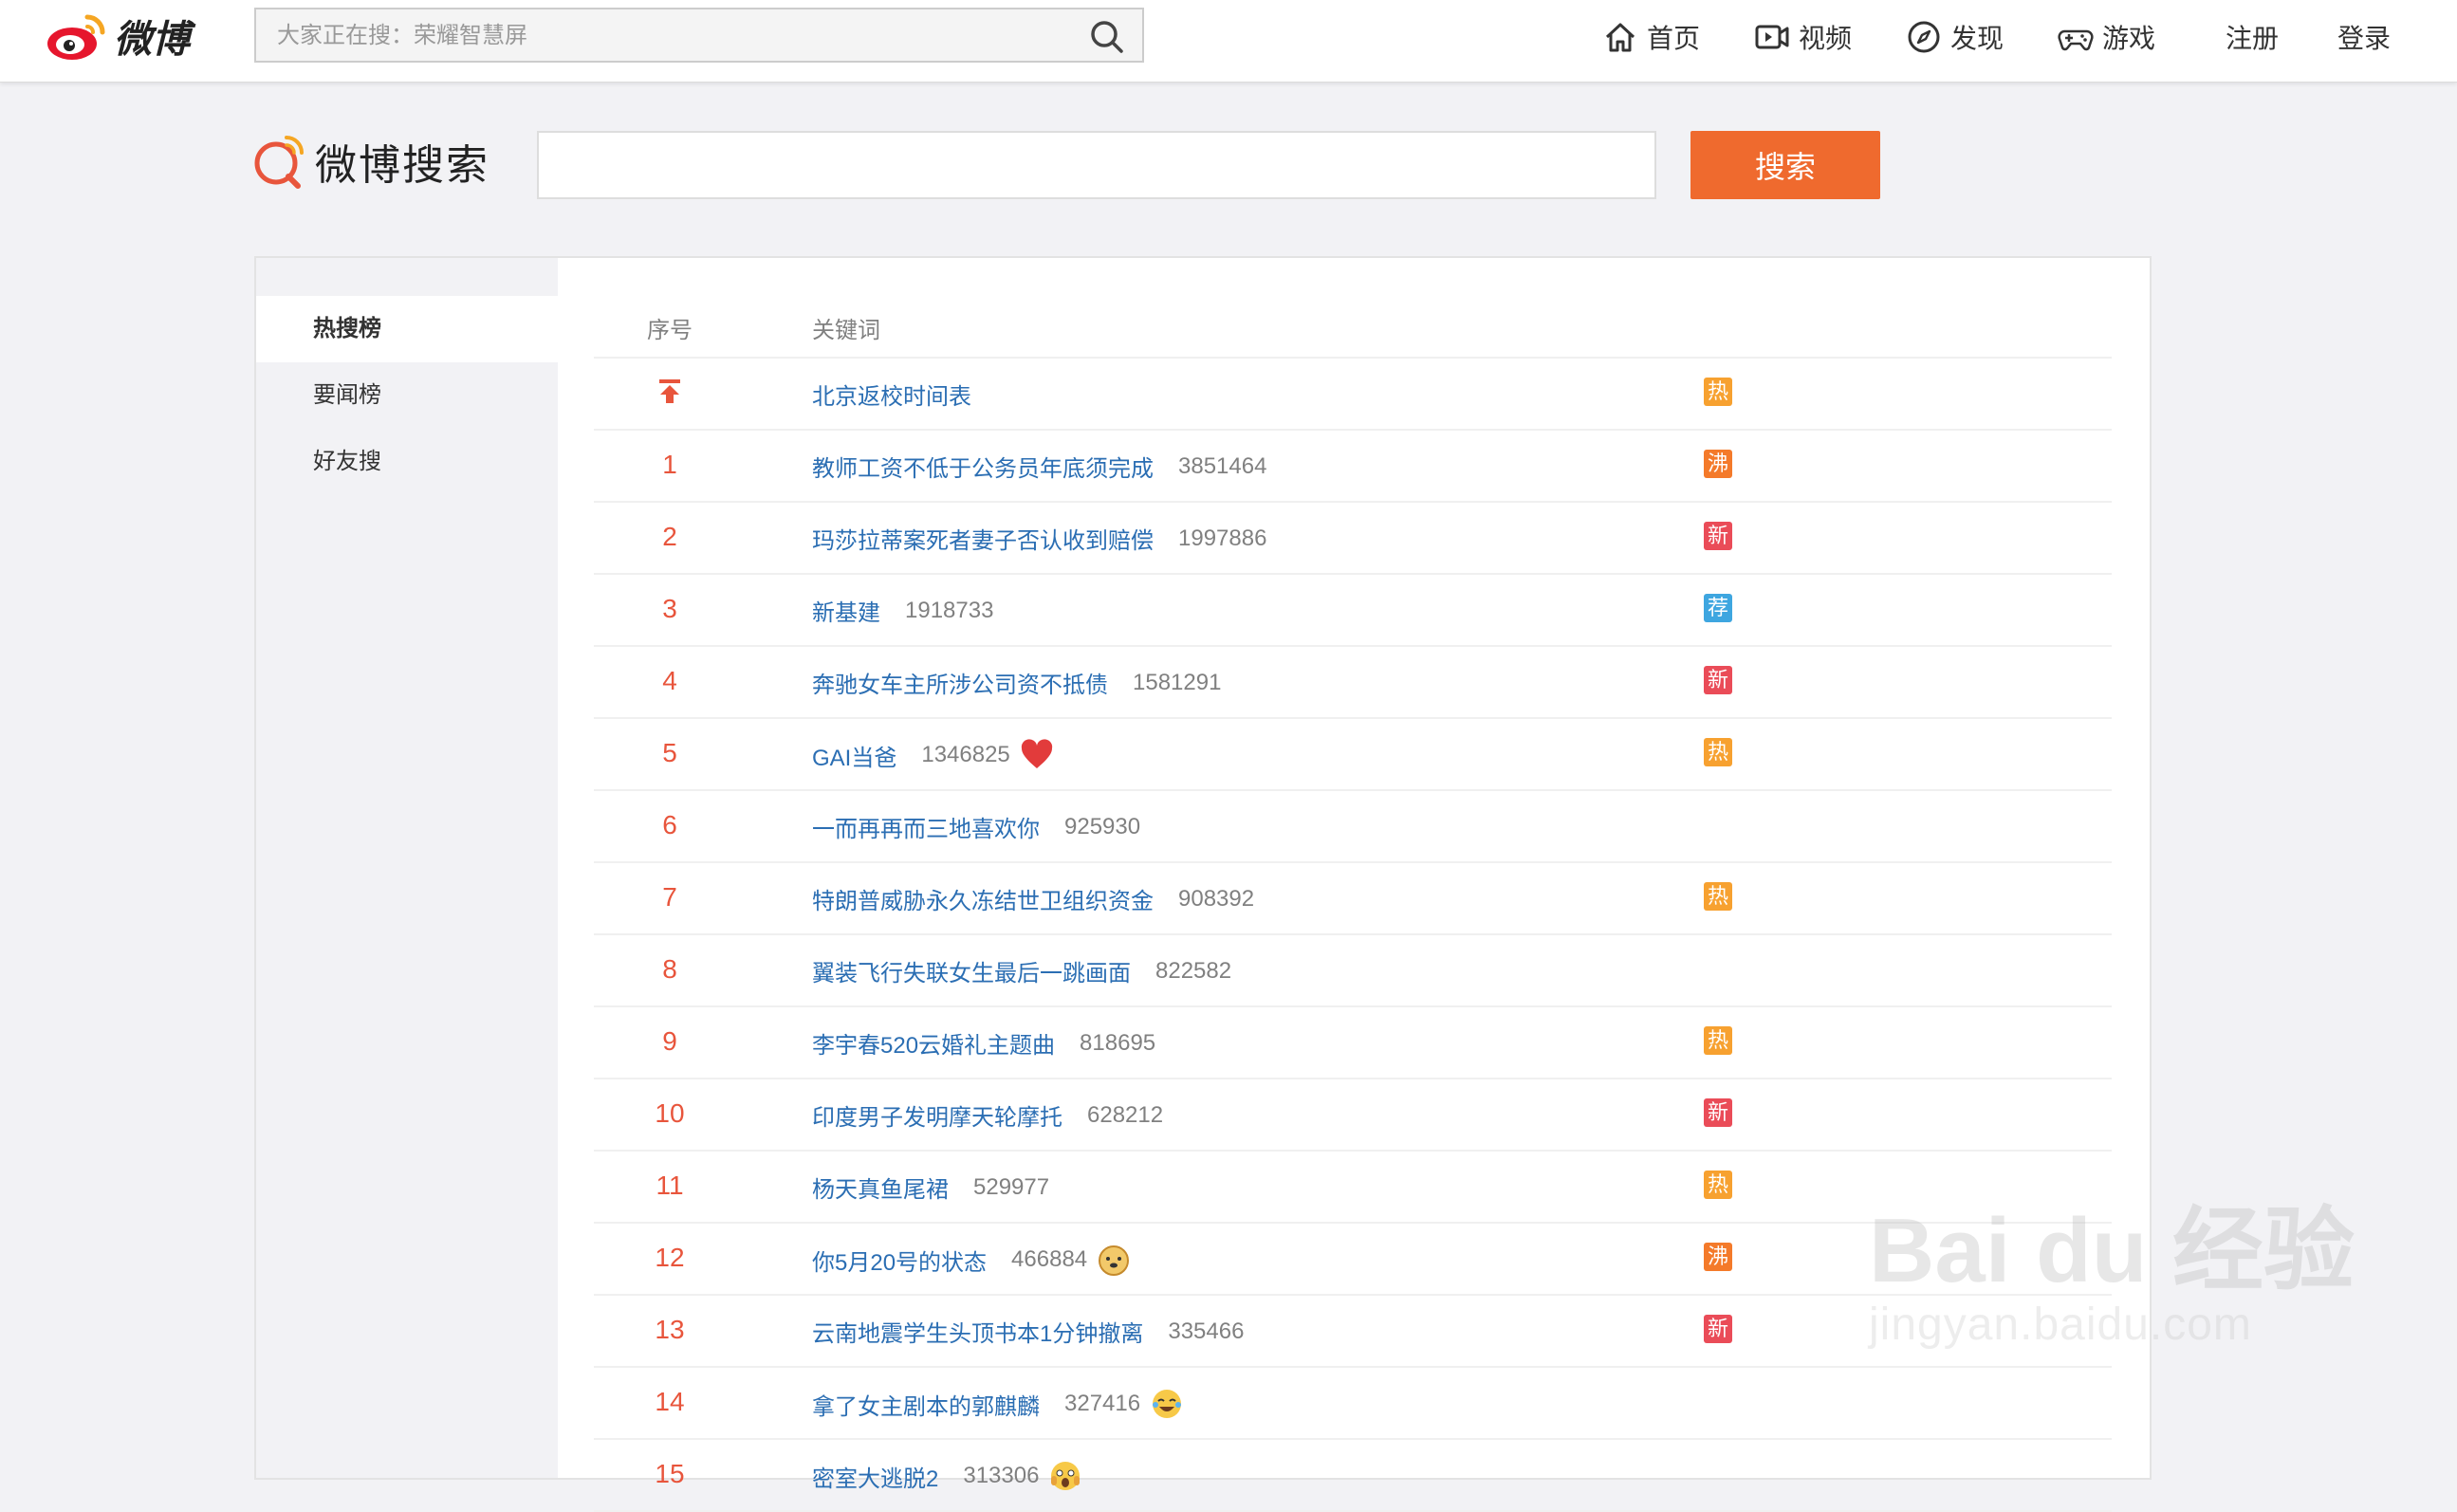  Describe the element at coordinates (1353, 827) in the screenshot. I see `table-row: 6 一而再再而三地喜欢你 925930` at that location.